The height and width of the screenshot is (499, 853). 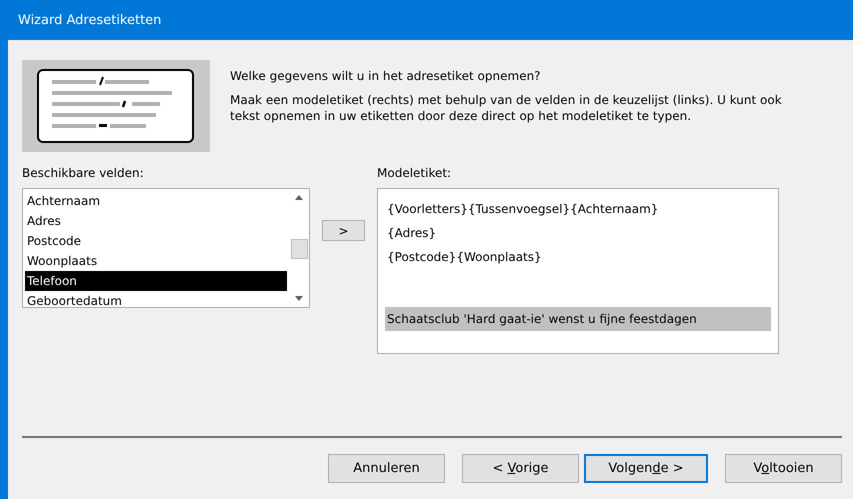 What do you see at coordinates (646, 468) in the screenshot?
I see `wizard-button: Volgende >` at bounding box center [646, 468].